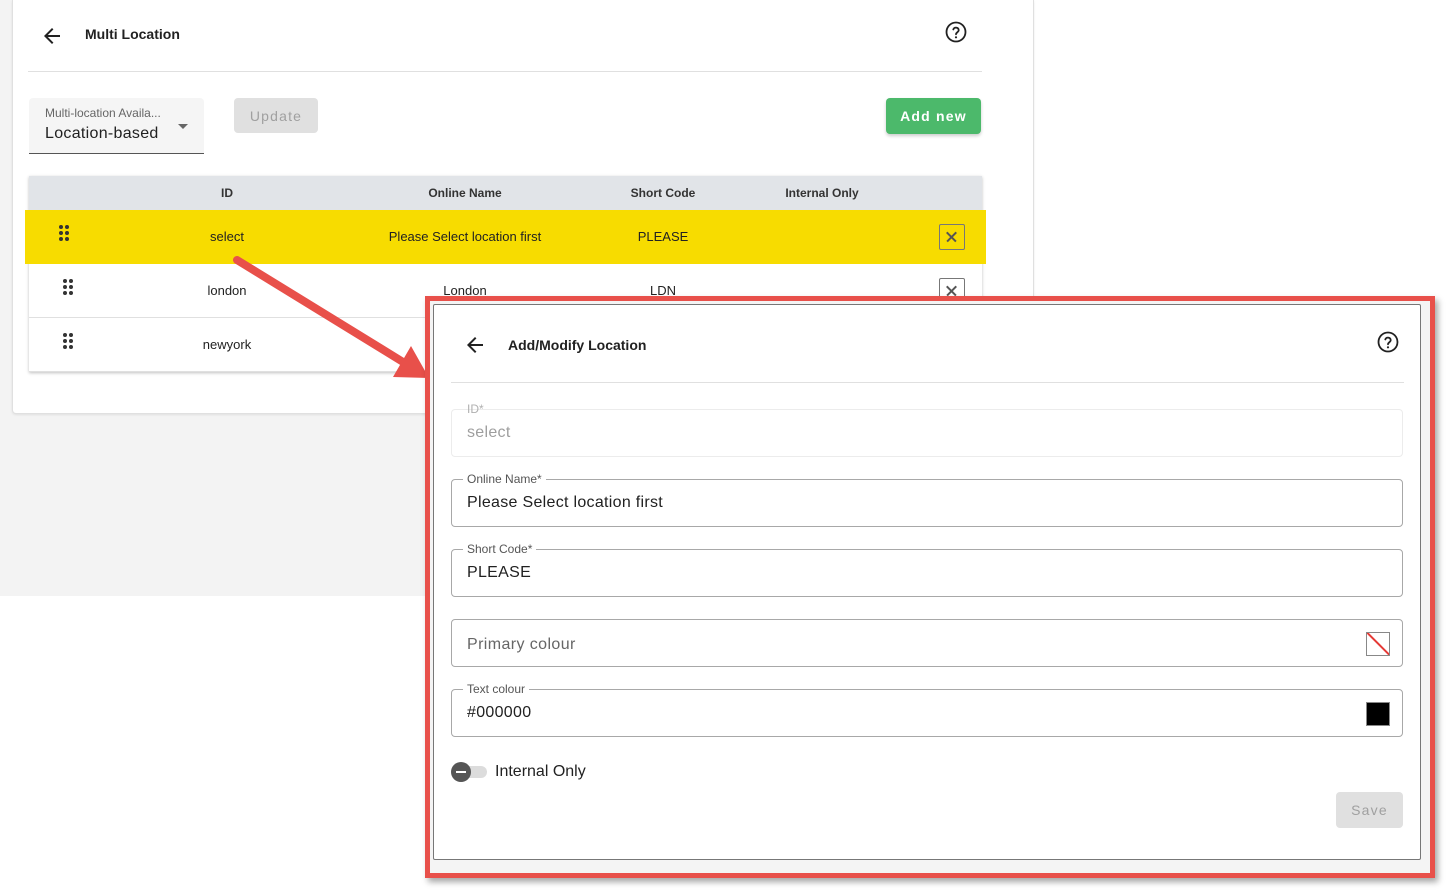 This screenshot has height=895, width=1446. I want to click on cell-id: select, so click(227, 236).